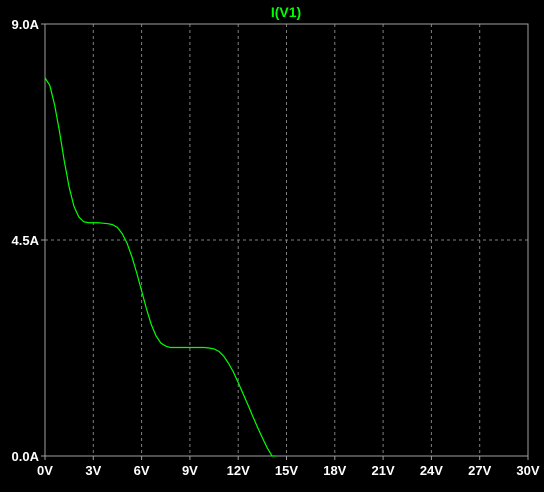 The width and height of the screenshot is (544, 492). Describe the element at coordinates (93, 470) in the screenshot. I see `x-tick-label: 3V` at that location.